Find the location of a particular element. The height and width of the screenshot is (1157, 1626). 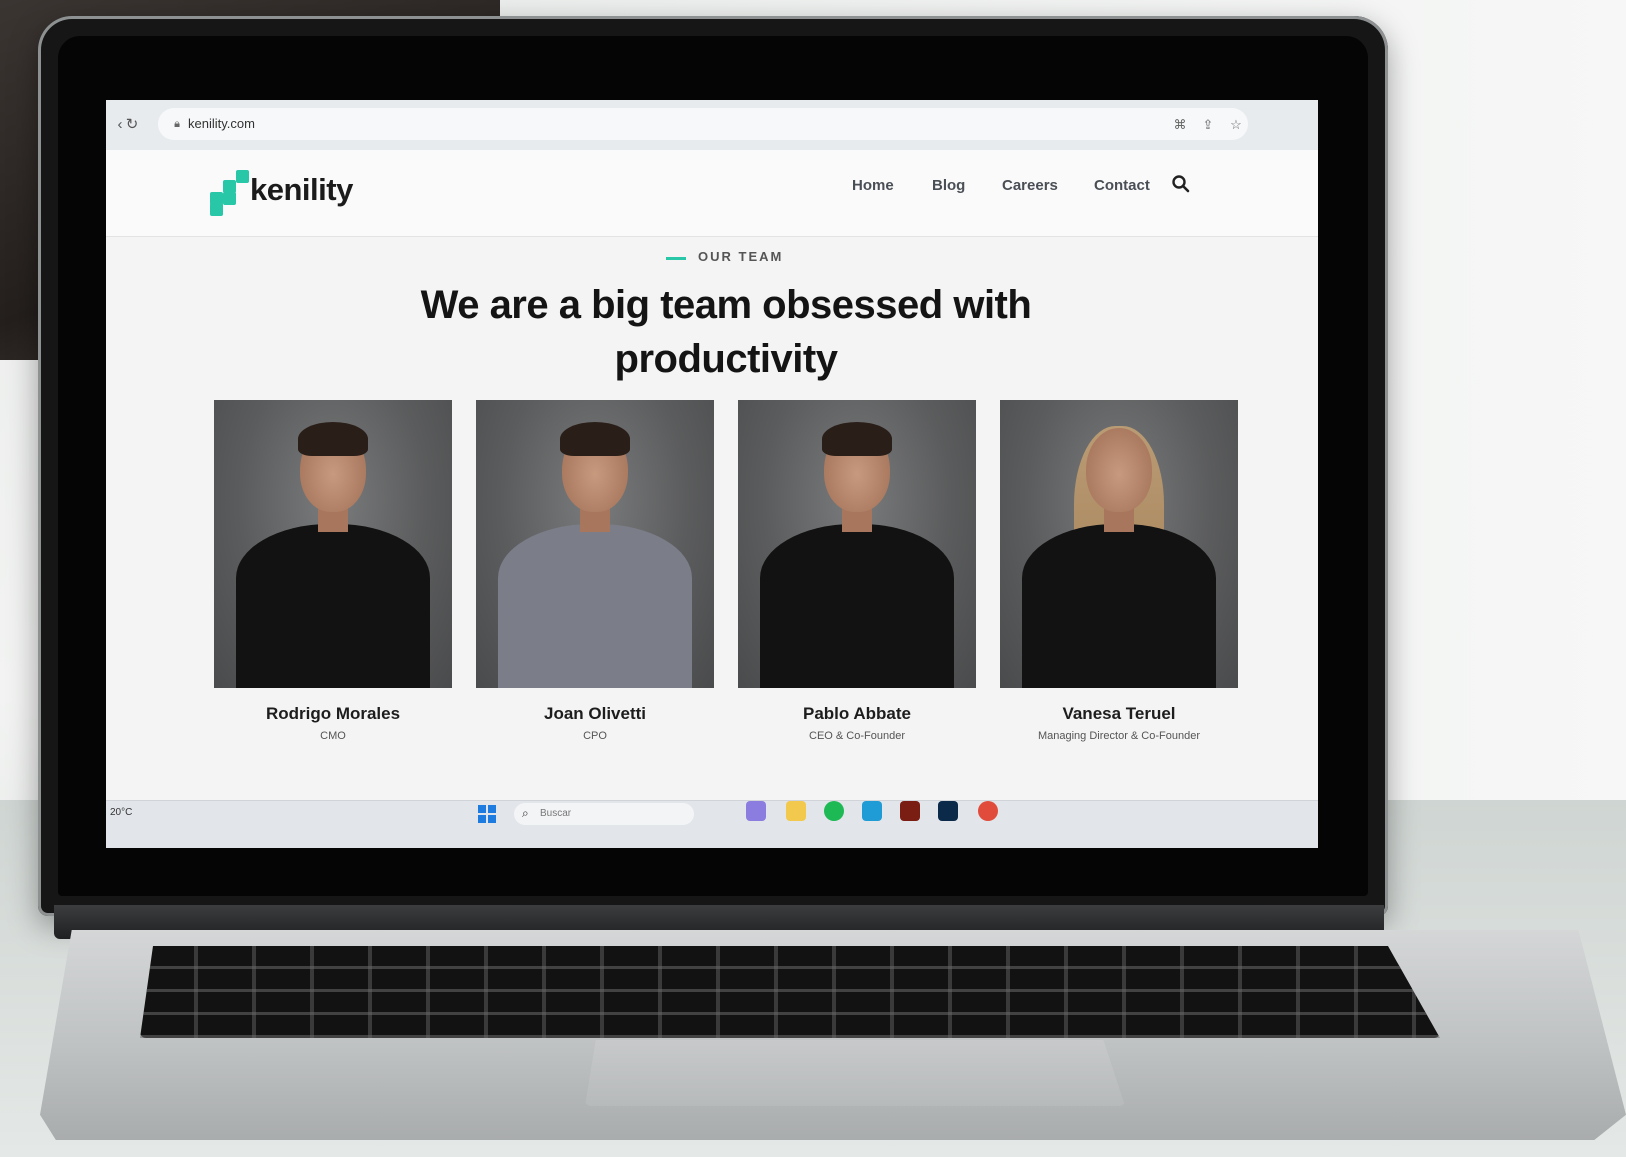

browser-toolbar: ‹ ↻ 🔒︎ kenility.com ⌘ ⇪ ☆ is located at coordinates (712, 125).